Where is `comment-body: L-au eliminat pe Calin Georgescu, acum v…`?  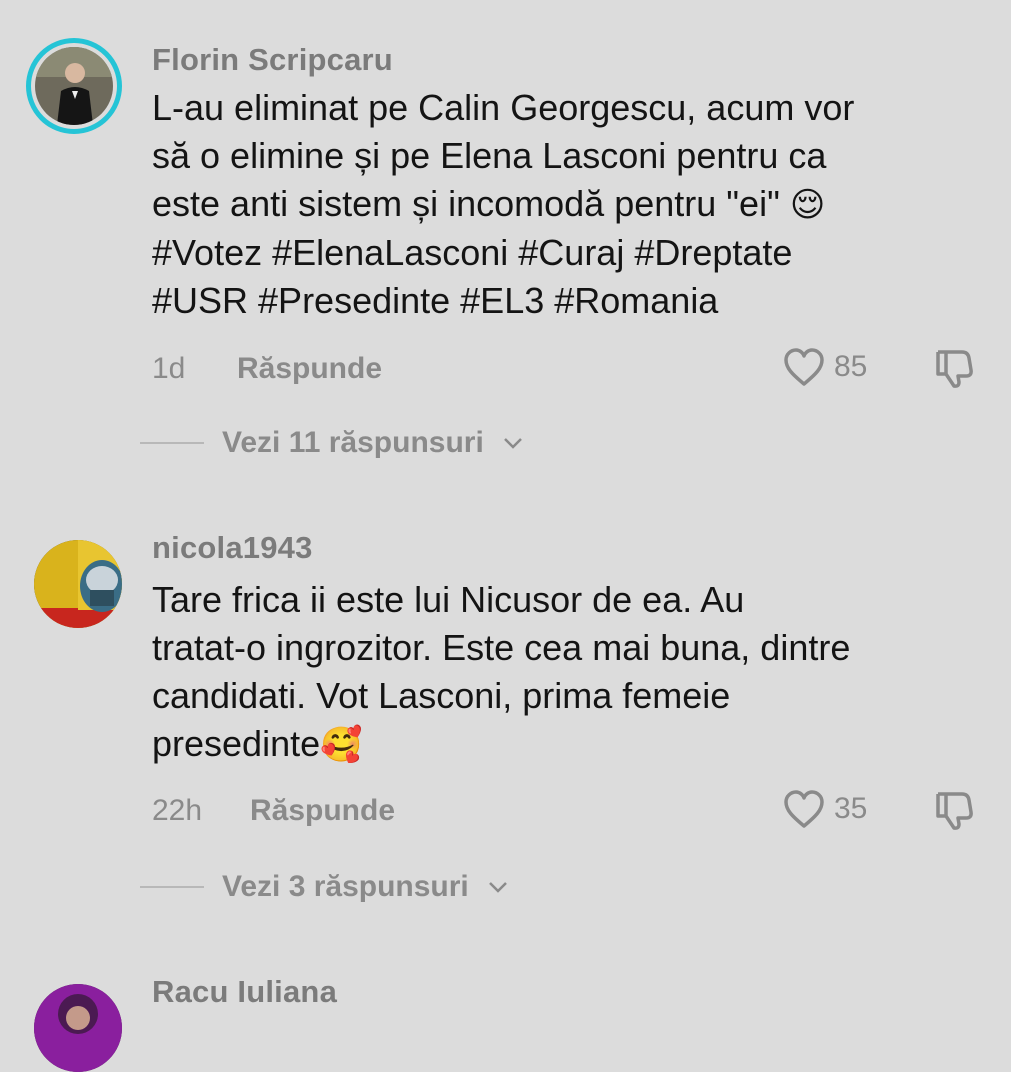 comment-body: L-au eliminat pe Calin Georgescu, acum v… is located at coordinates (503, 155).